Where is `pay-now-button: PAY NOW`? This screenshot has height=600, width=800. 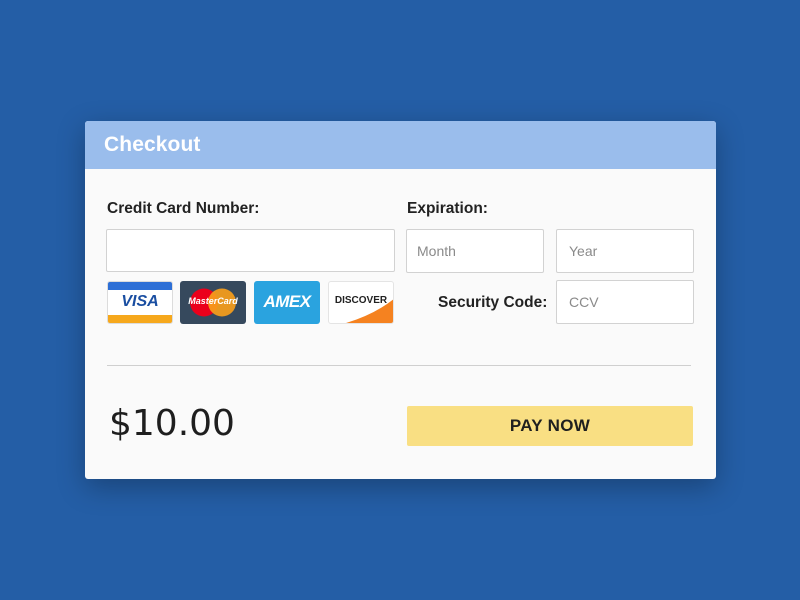
pay-now-button: PAY NOW is located at coordinates (550, 426).